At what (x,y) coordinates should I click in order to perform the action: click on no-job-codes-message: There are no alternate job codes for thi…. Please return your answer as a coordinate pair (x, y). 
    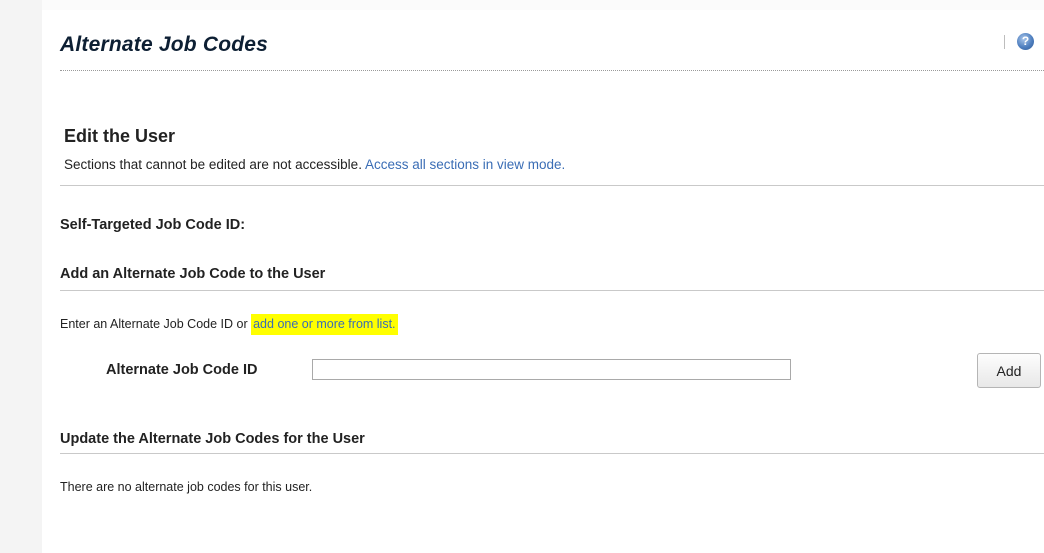
    Looking at the image, I should click on (186, 487).